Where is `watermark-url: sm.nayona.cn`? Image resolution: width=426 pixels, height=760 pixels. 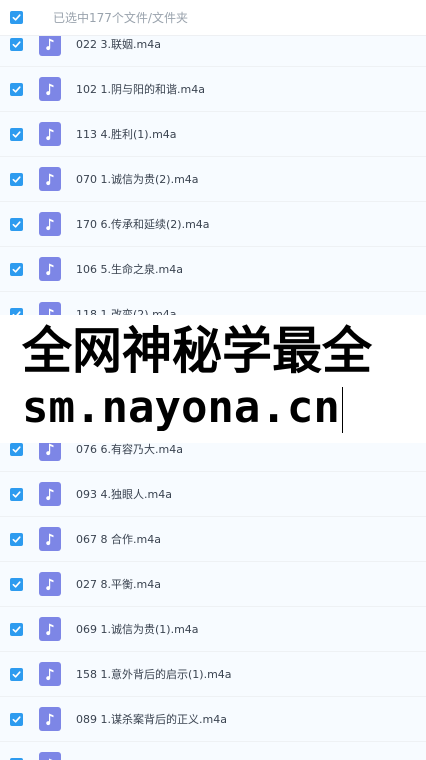 watermark-url: sm.nayona.cn is located at coordinates (224, 408).